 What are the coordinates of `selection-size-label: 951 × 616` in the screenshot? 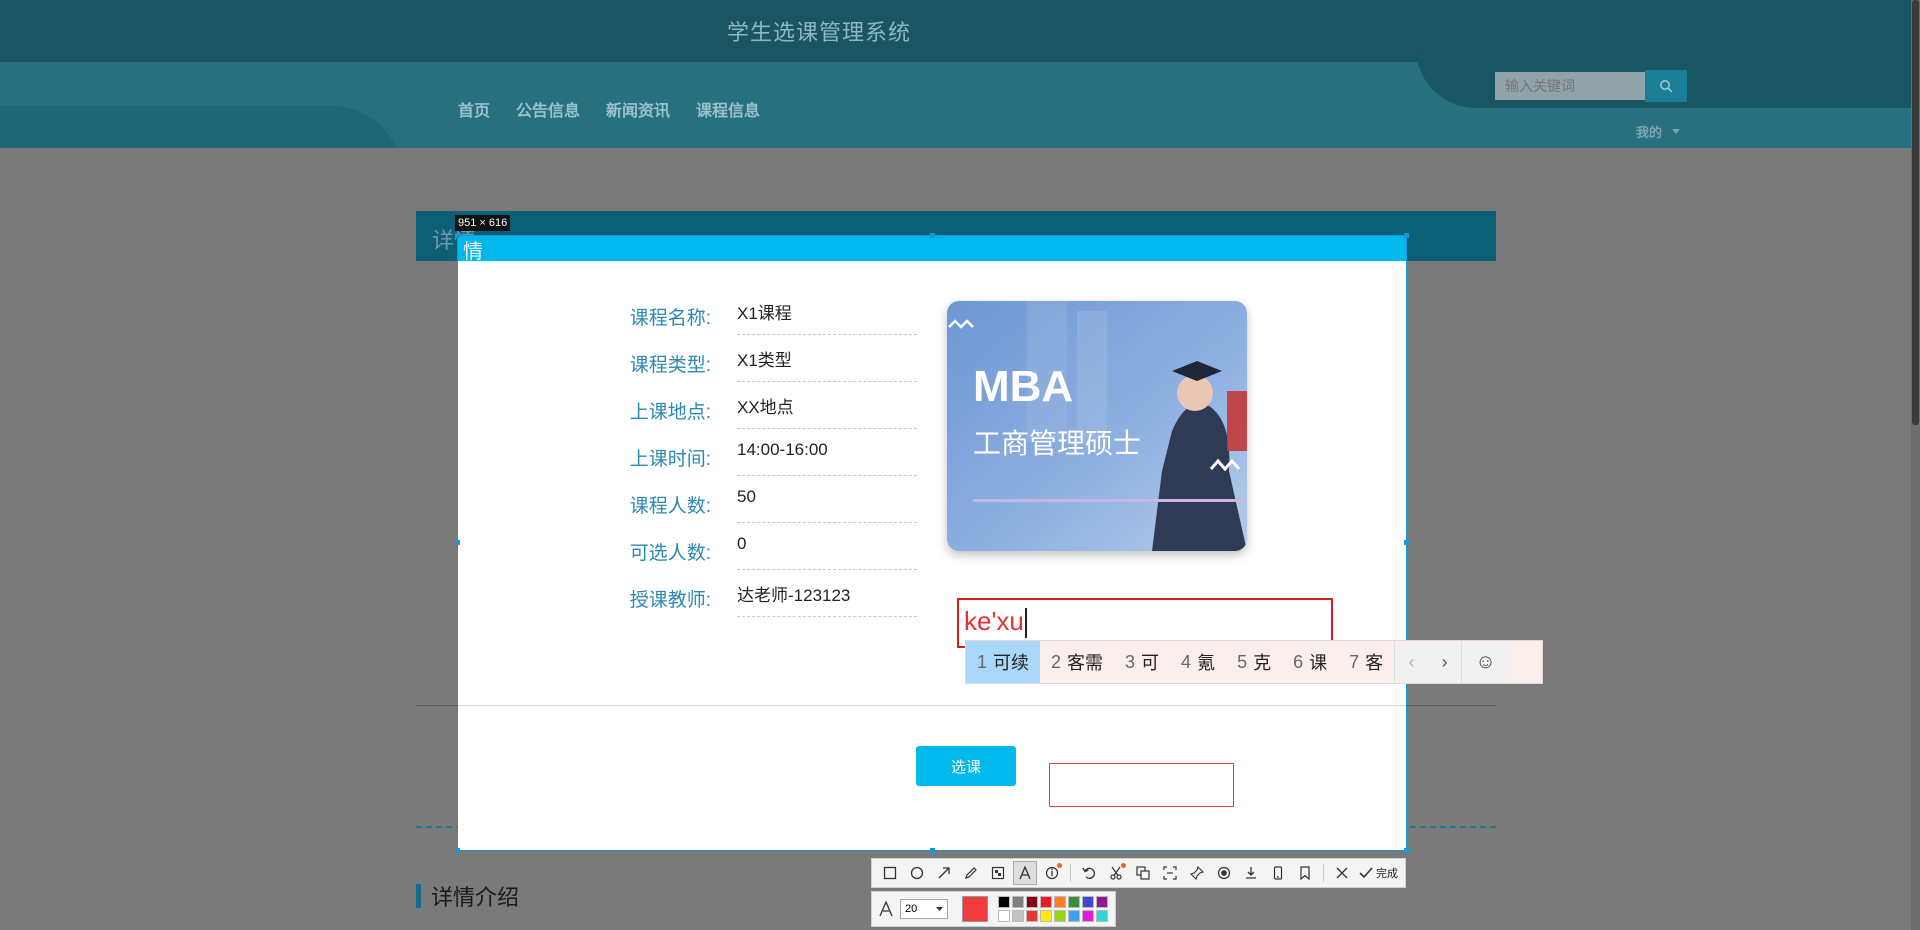 It's located at (483, 223).